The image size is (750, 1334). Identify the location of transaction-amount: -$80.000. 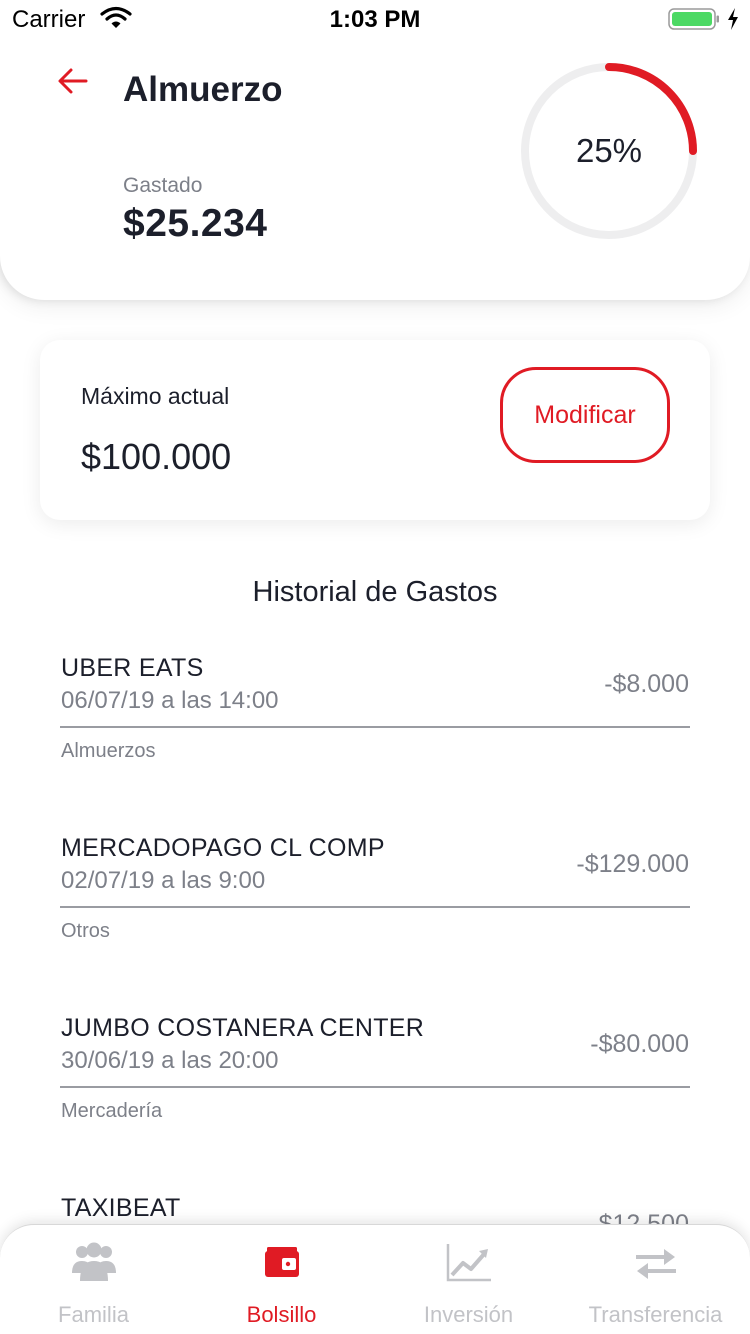
(639, 1044).